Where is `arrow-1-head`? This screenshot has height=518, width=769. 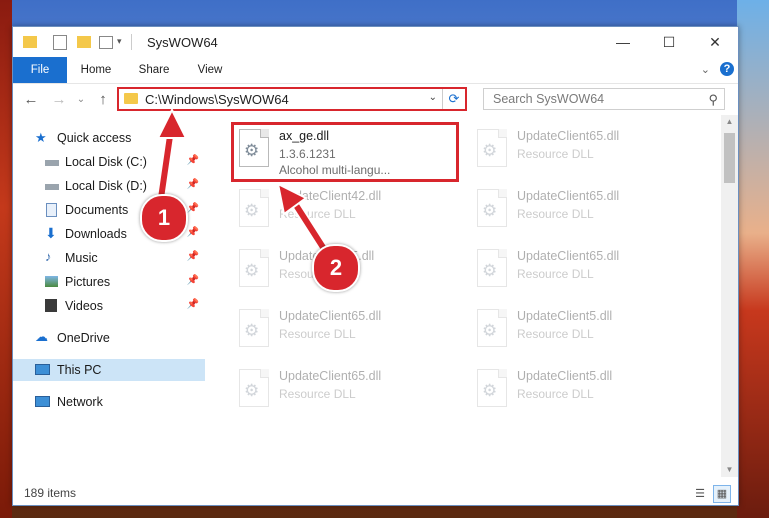
arrow-1-head is located at coordinates (172, 123).